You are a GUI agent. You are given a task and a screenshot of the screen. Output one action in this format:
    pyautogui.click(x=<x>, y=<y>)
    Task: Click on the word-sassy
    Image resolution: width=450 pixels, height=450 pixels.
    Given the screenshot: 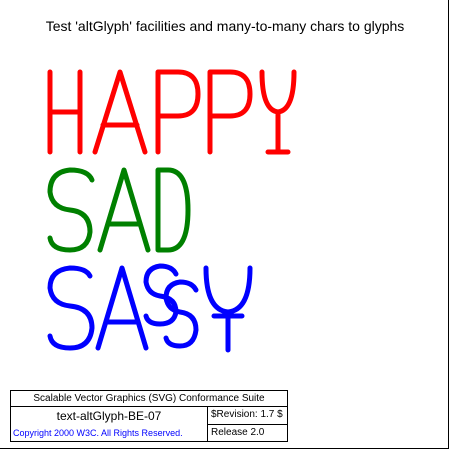 What is the action you would take?
    pyautogui.click(x=150, y=308)
    